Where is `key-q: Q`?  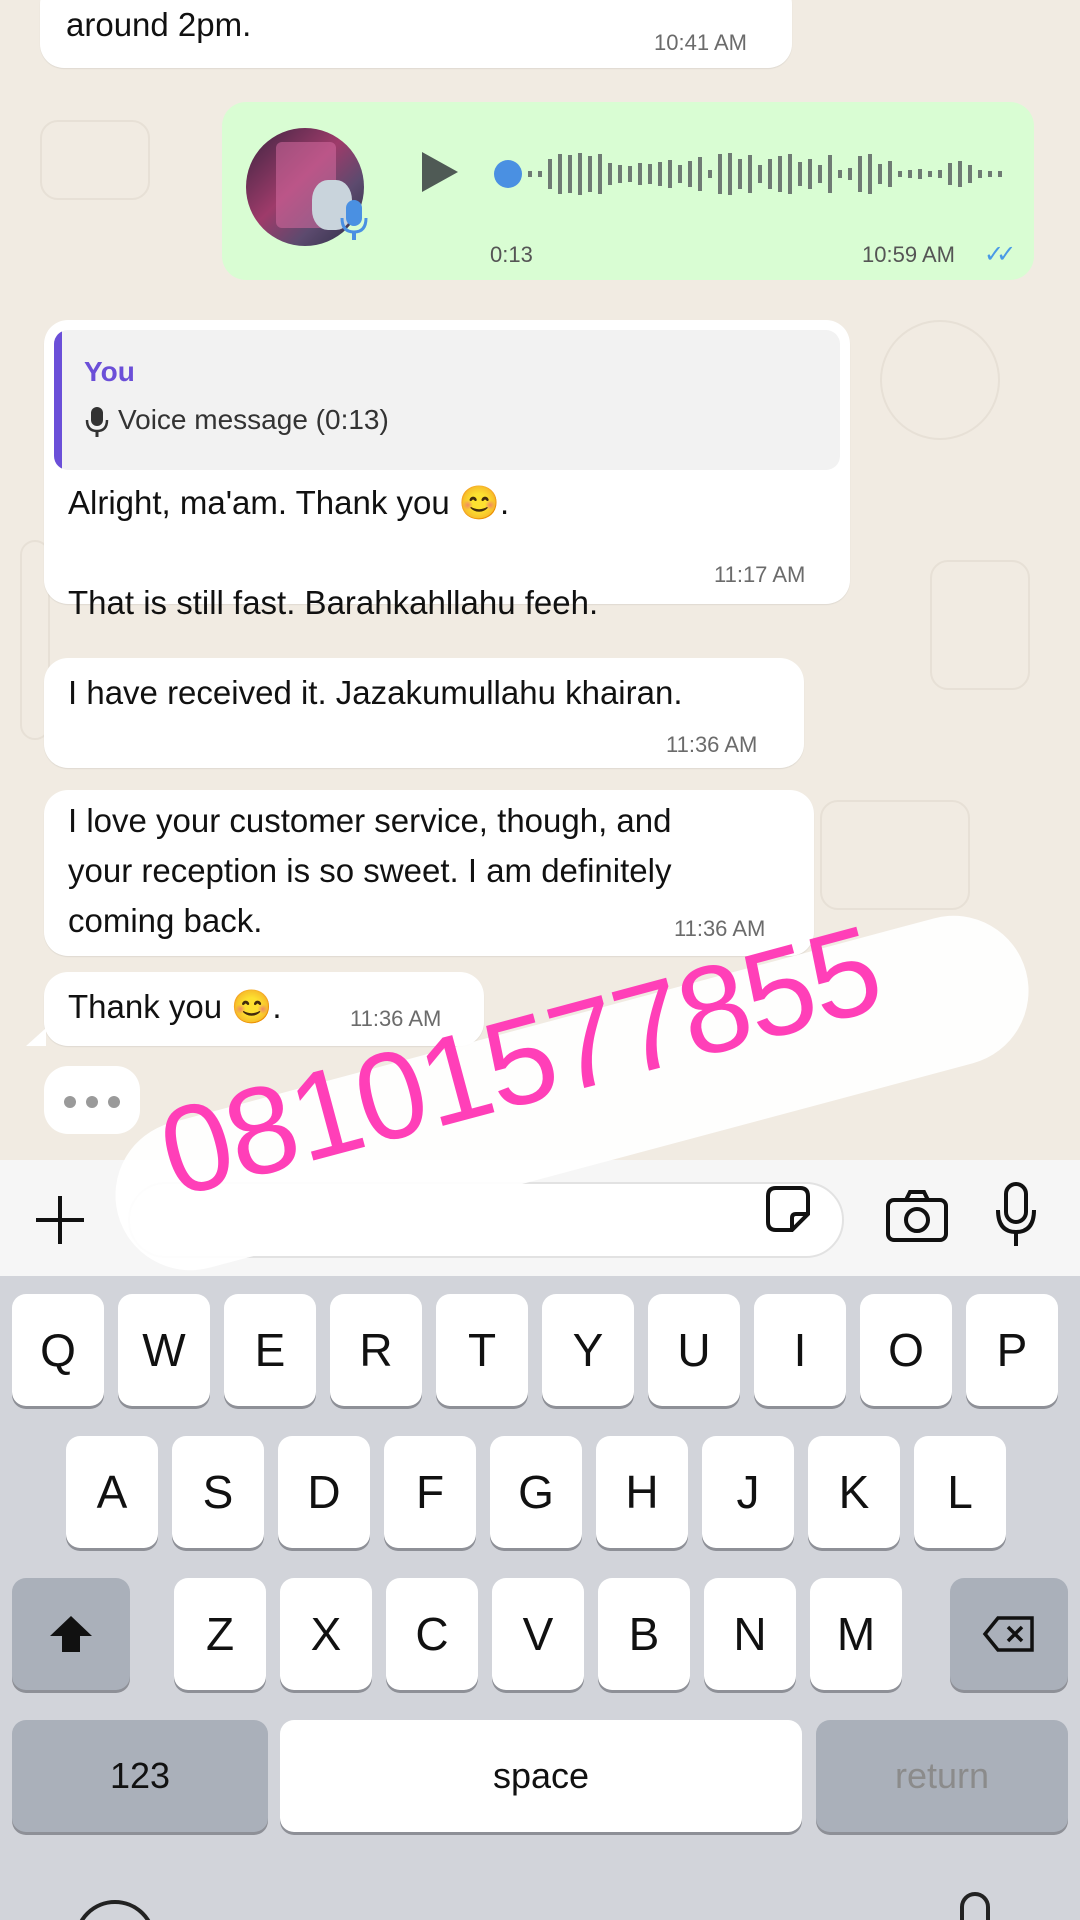 key-q: Q is located at coordinates (58, 1350).